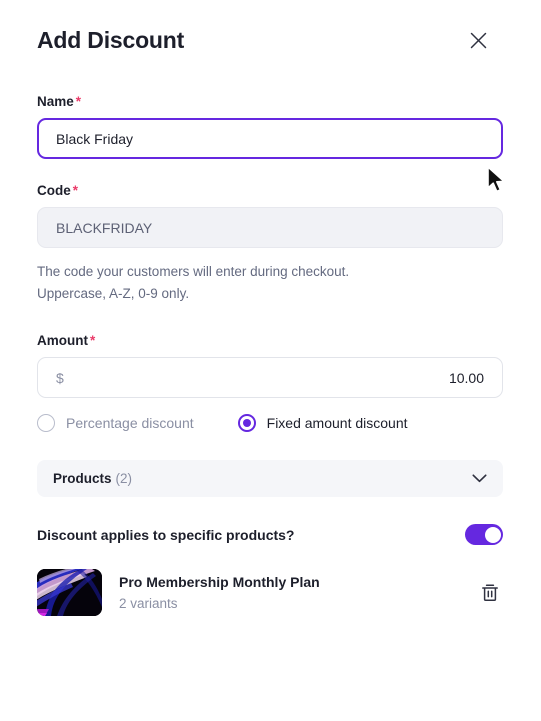 The image size is (541, 721). I want to click on radio-icon-unselected, so click(46, 423).